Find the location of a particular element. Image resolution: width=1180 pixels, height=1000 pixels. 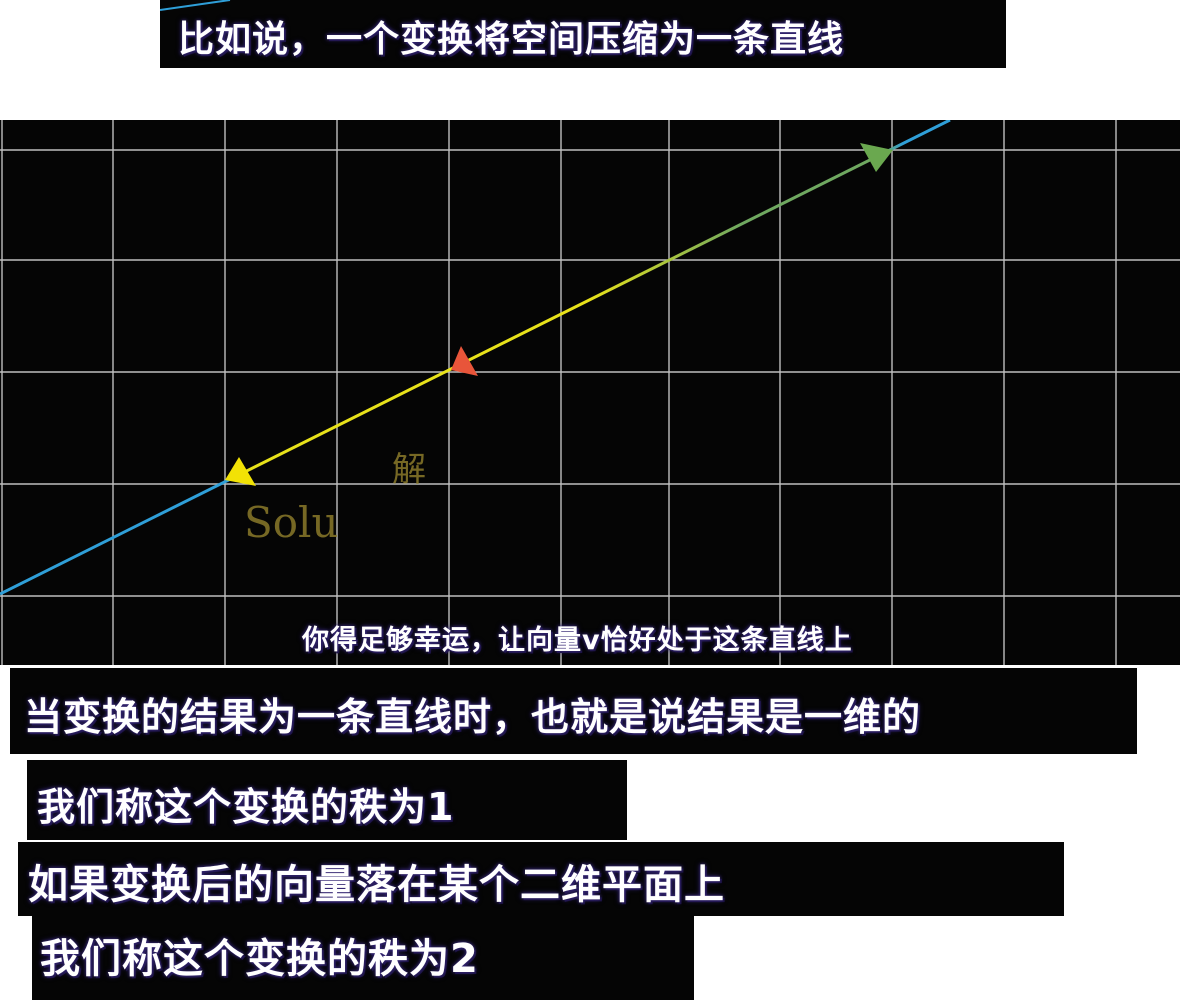

caption-strip-4: 我们称这个变换的秩为2 is located at coordinates (363, 958).